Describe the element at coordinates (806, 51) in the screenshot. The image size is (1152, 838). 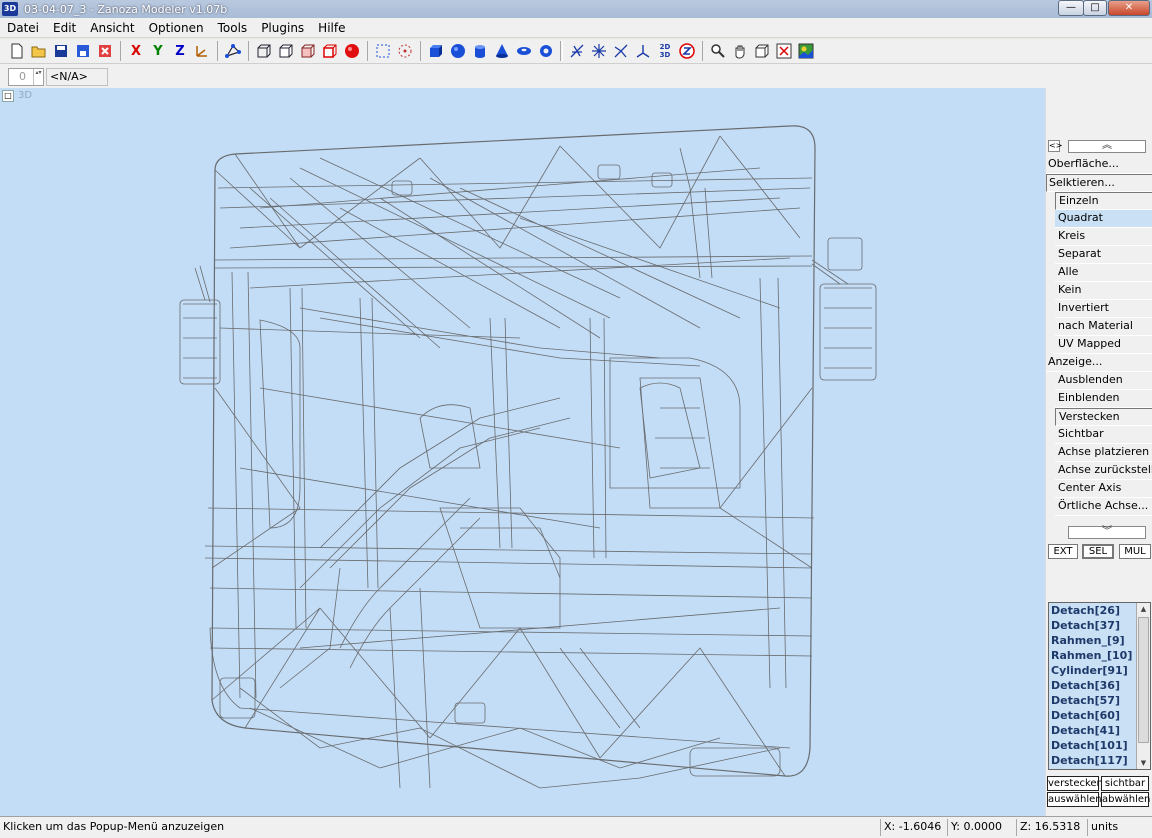
I see `texture-icon` at that location.